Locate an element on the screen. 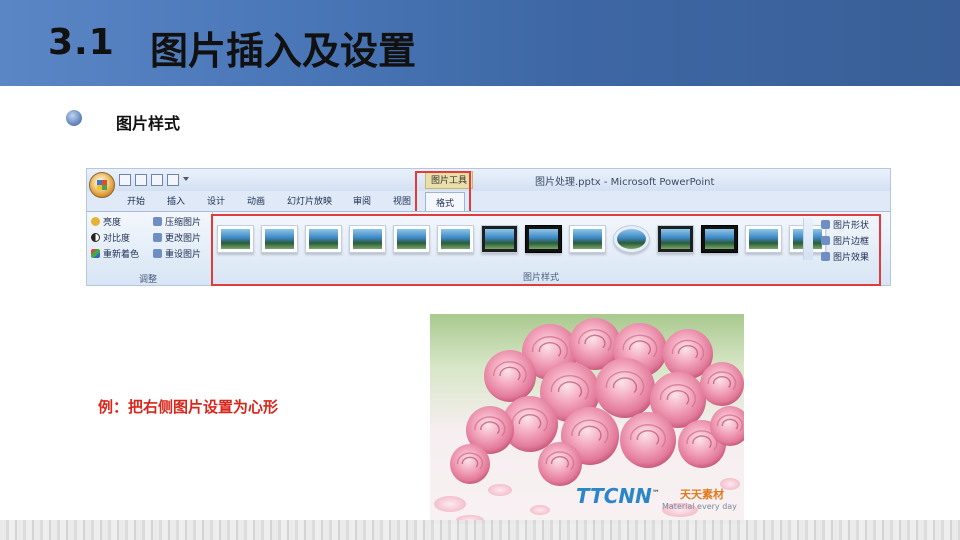 This screenshot has width=960, height=540. reset-picture-button: 重设图片 is located at coordinates (177, 253).